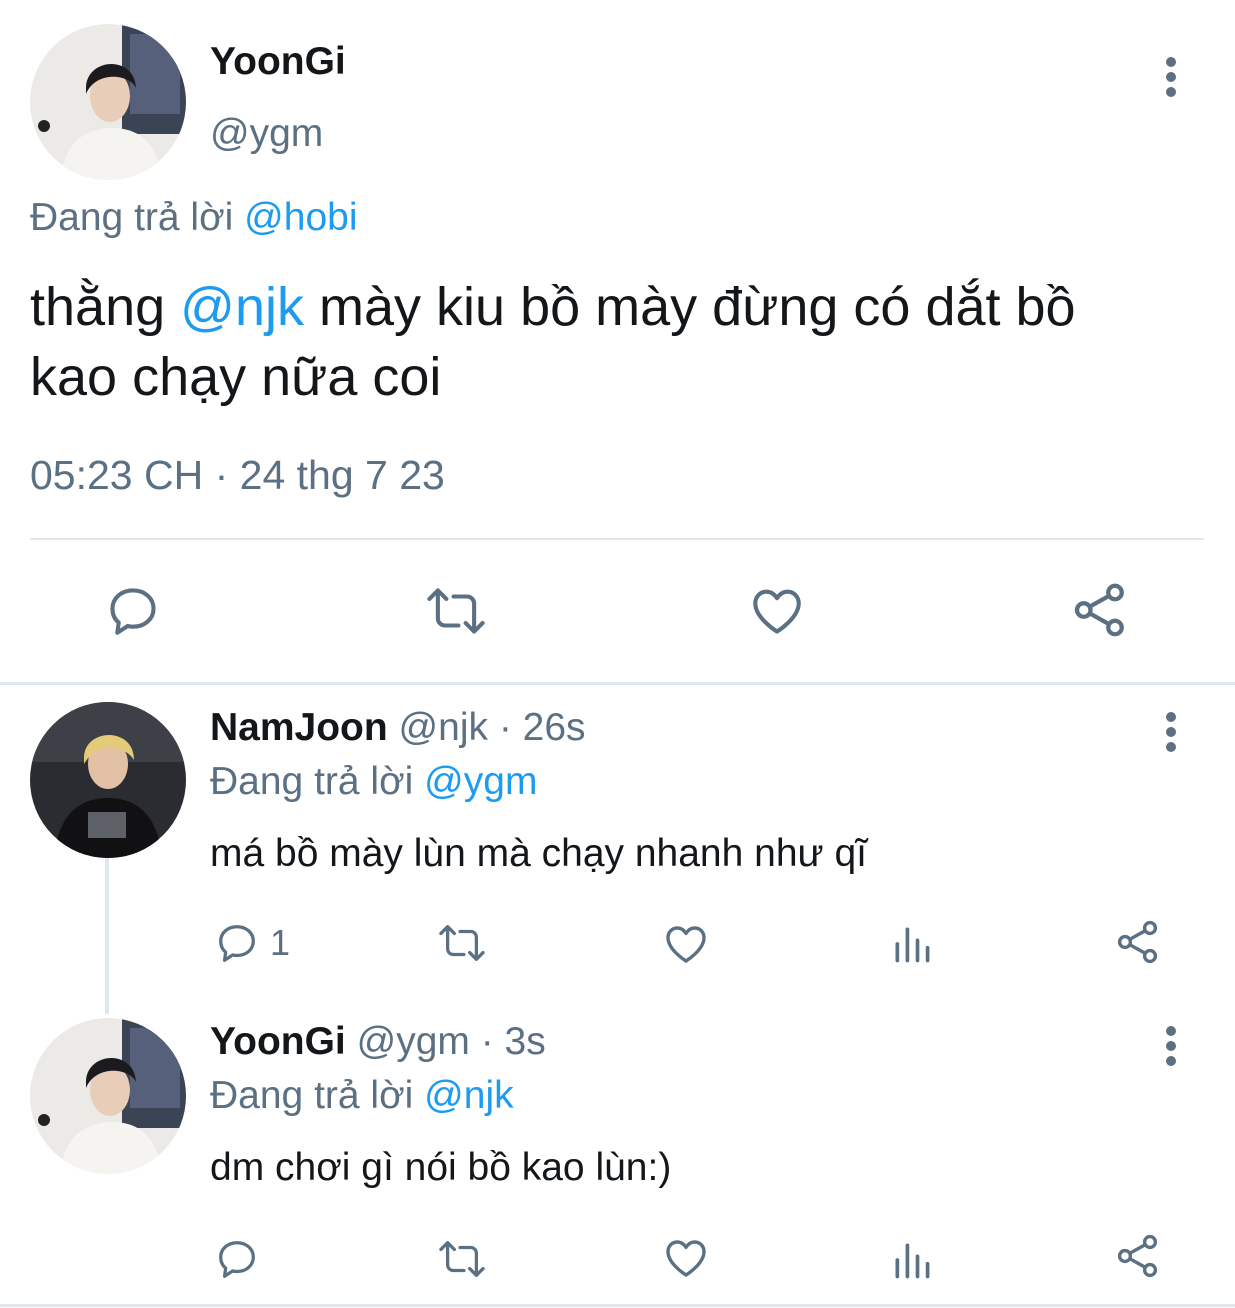  What do you see at coordinates (300, 217) in the screenshot?
I see `reply-to-mention: @hobi` at bounding box center [300, 217].